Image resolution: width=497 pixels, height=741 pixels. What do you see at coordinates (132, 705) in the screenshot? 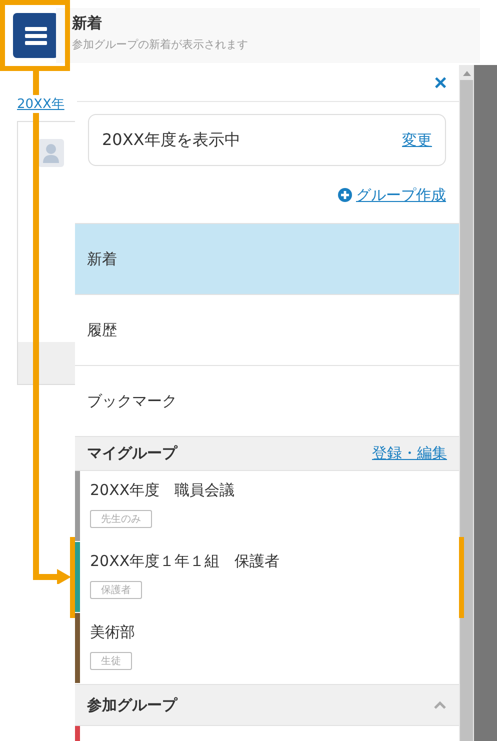
I see `section-title: 参加グループ` at bounding box center [132, 705].